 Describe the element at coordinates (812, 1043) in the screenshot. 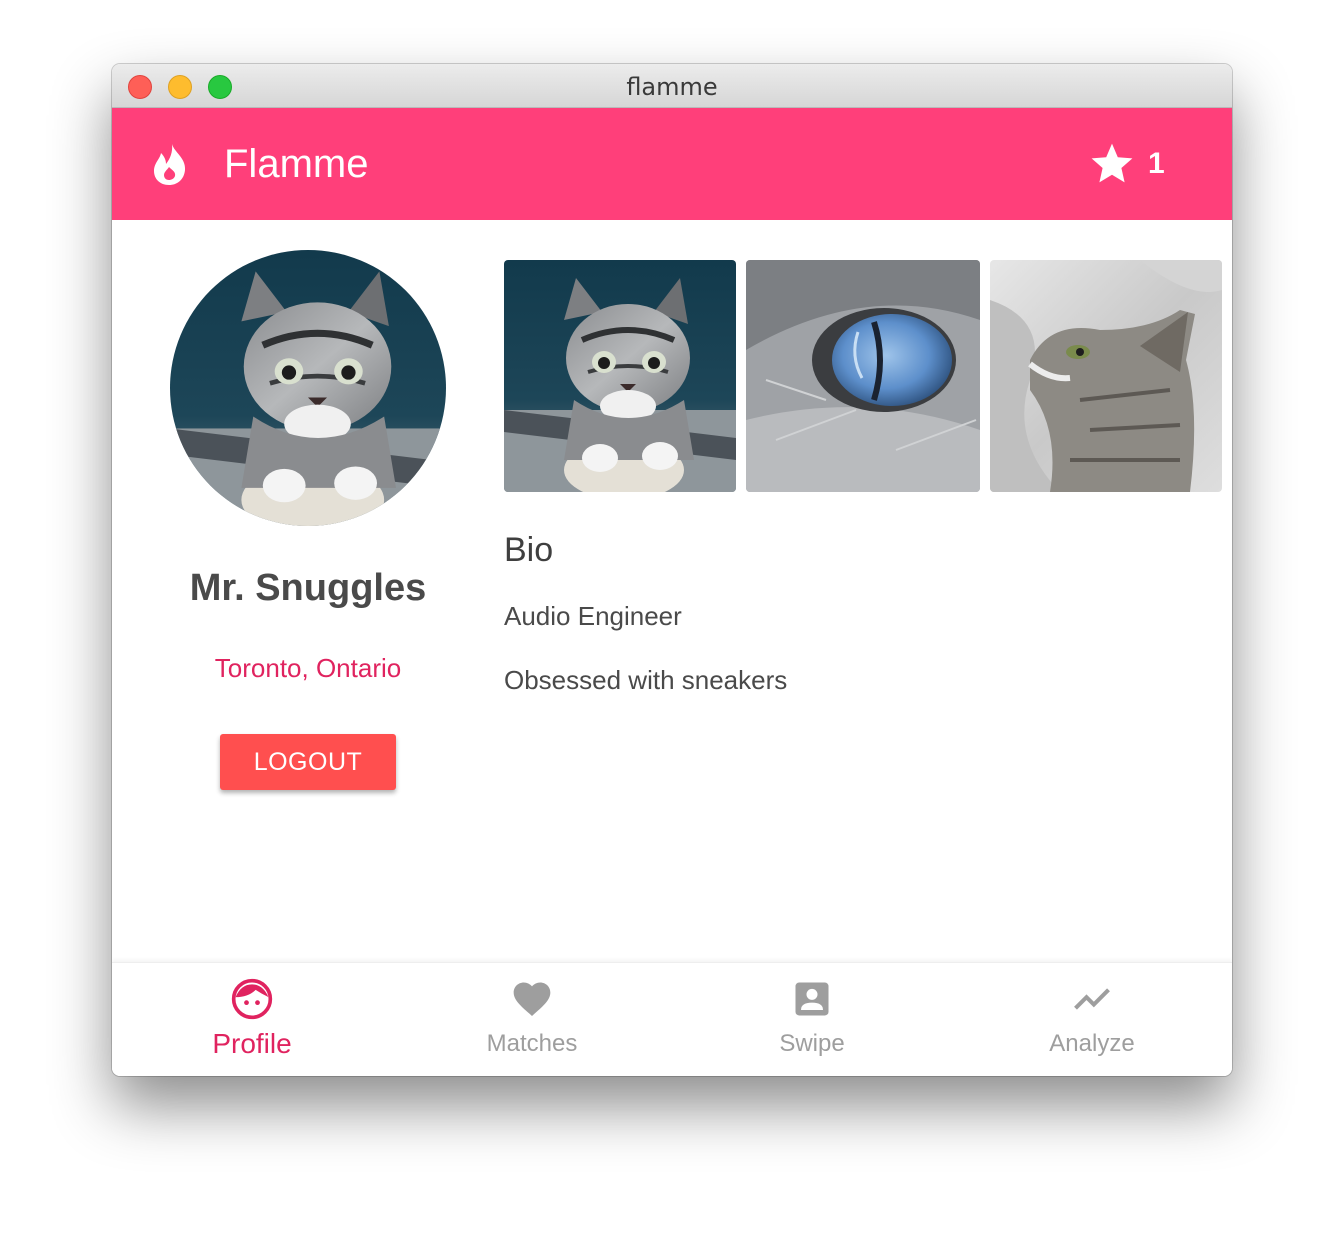

I see `nav-label-swipe: Swipe` at that location.